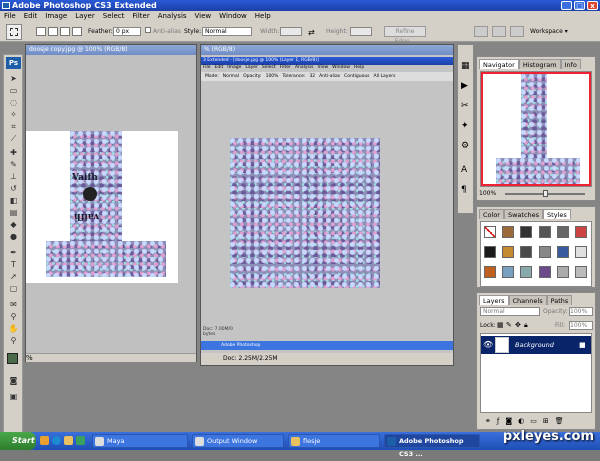  I want to click on tab-histogram: Histogram, so click(539, 64).